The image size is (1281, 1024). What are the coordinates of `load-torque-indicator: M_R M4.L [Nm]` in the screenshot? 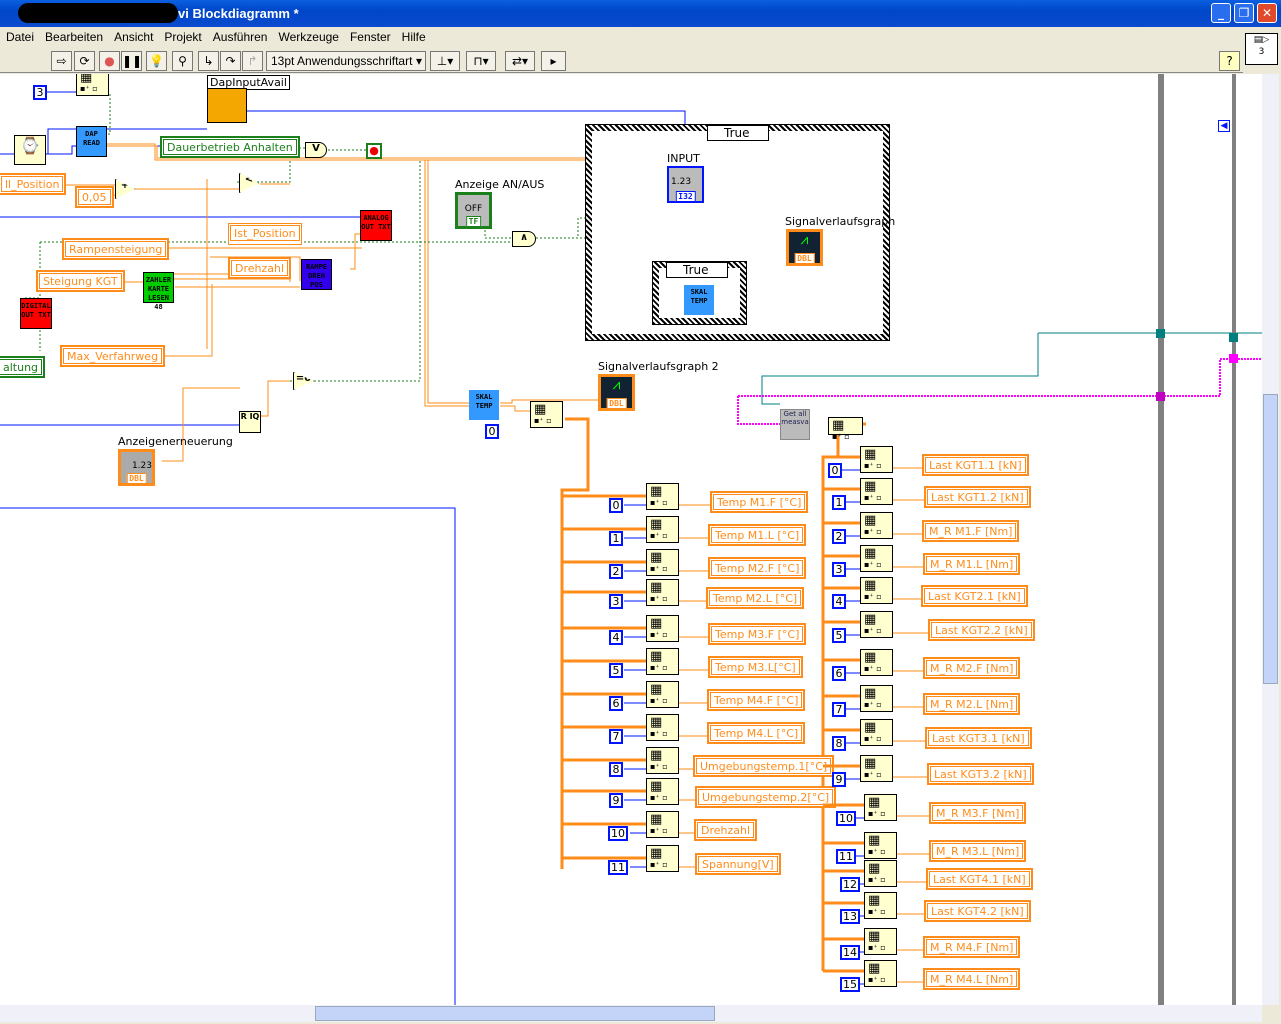 It's located at (972, 979).